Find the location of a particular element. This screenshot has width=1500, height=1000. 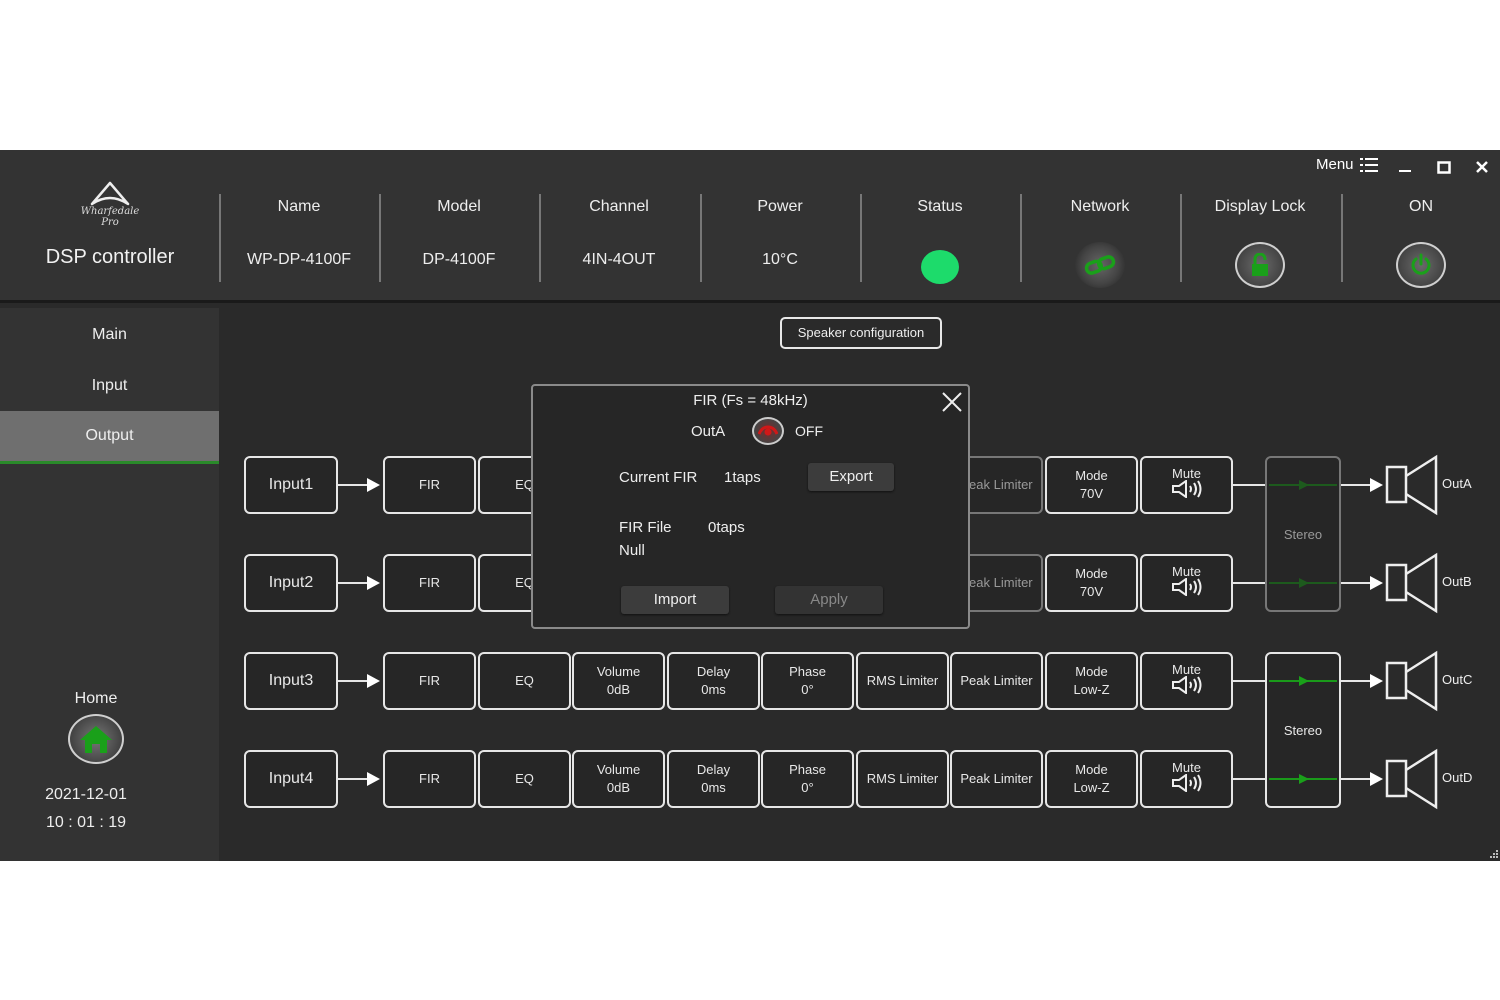

maximize-button is located at coordinates (1444, 167).